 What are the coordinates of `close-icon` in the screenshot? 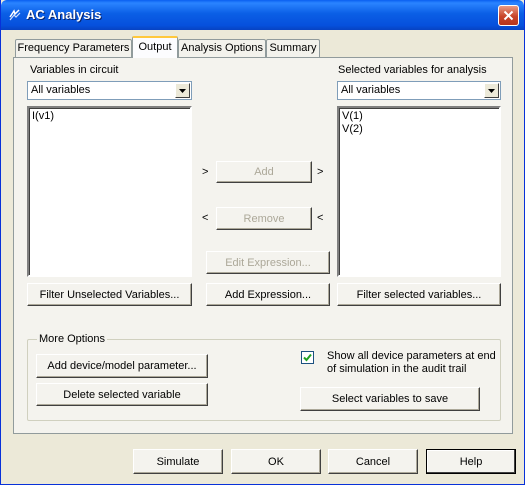 It's located at (508, 15).